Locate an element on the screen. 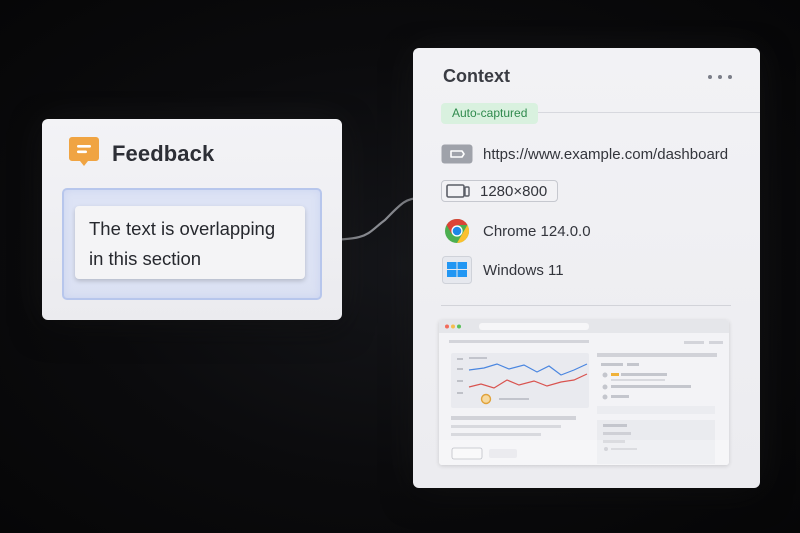  url-row: https://www.example.com/dashboard is located at coordinates (584, 154).